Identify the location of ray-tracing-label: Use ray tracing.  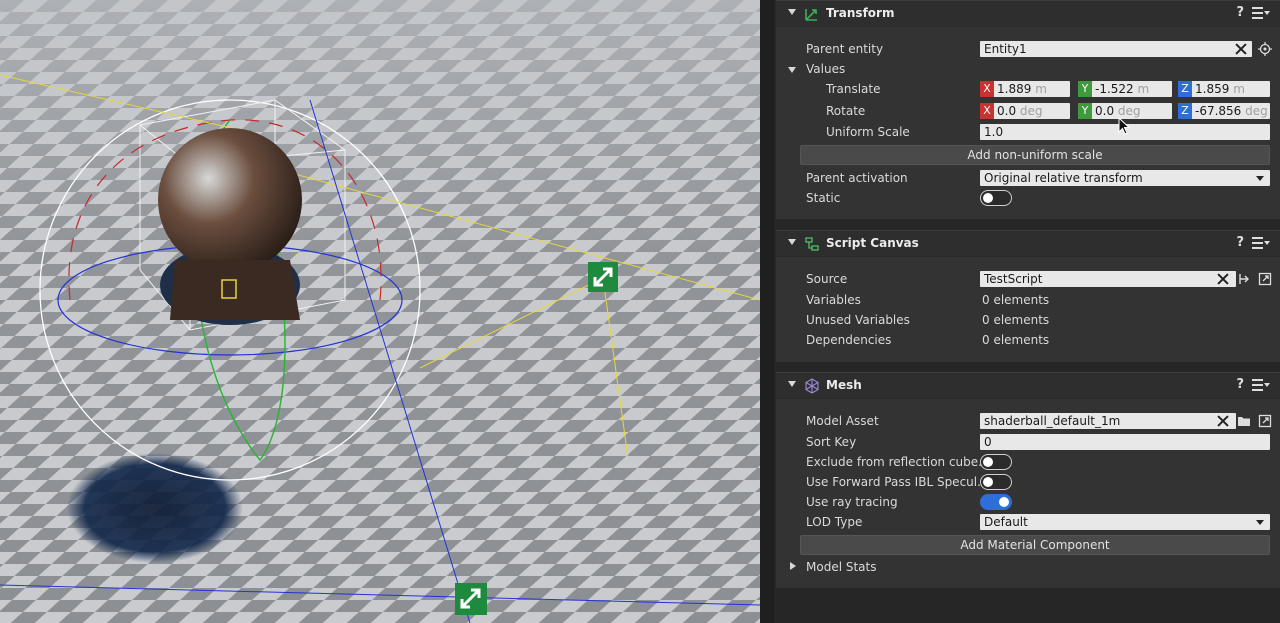
(852, 502).